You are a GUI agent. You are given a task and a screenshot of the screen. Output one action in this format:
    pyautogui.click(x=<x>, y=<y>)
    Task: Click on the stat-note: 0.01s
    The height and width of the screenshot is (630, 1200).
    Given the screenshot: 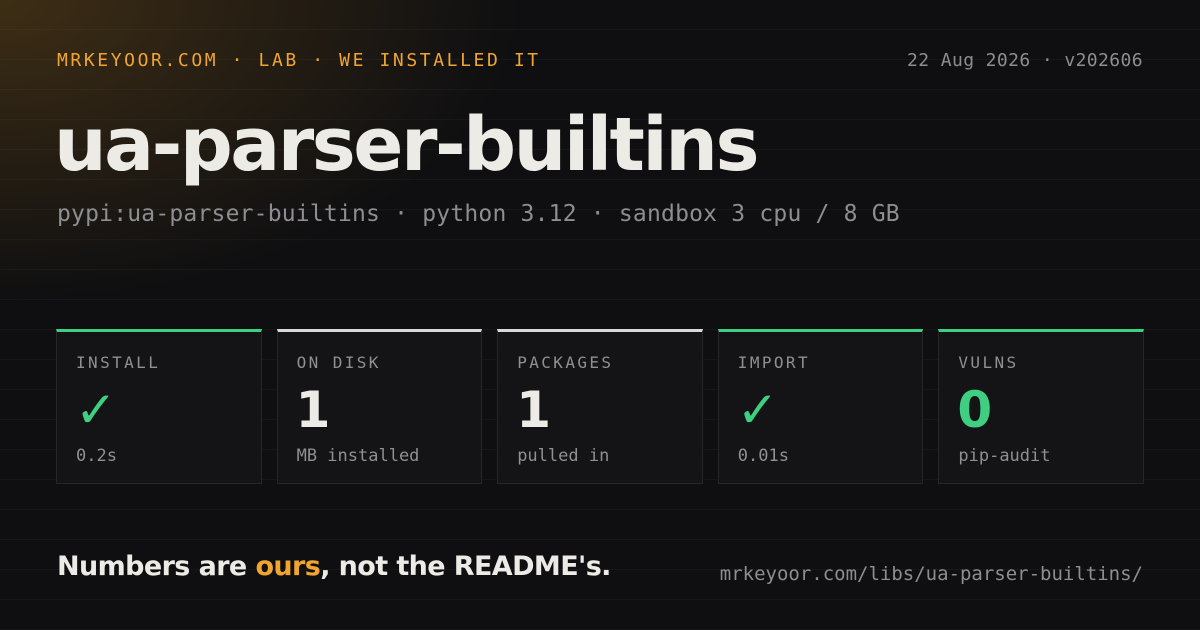 What is the action you would take?
    pyautogui.click(x=763, y=456)
    